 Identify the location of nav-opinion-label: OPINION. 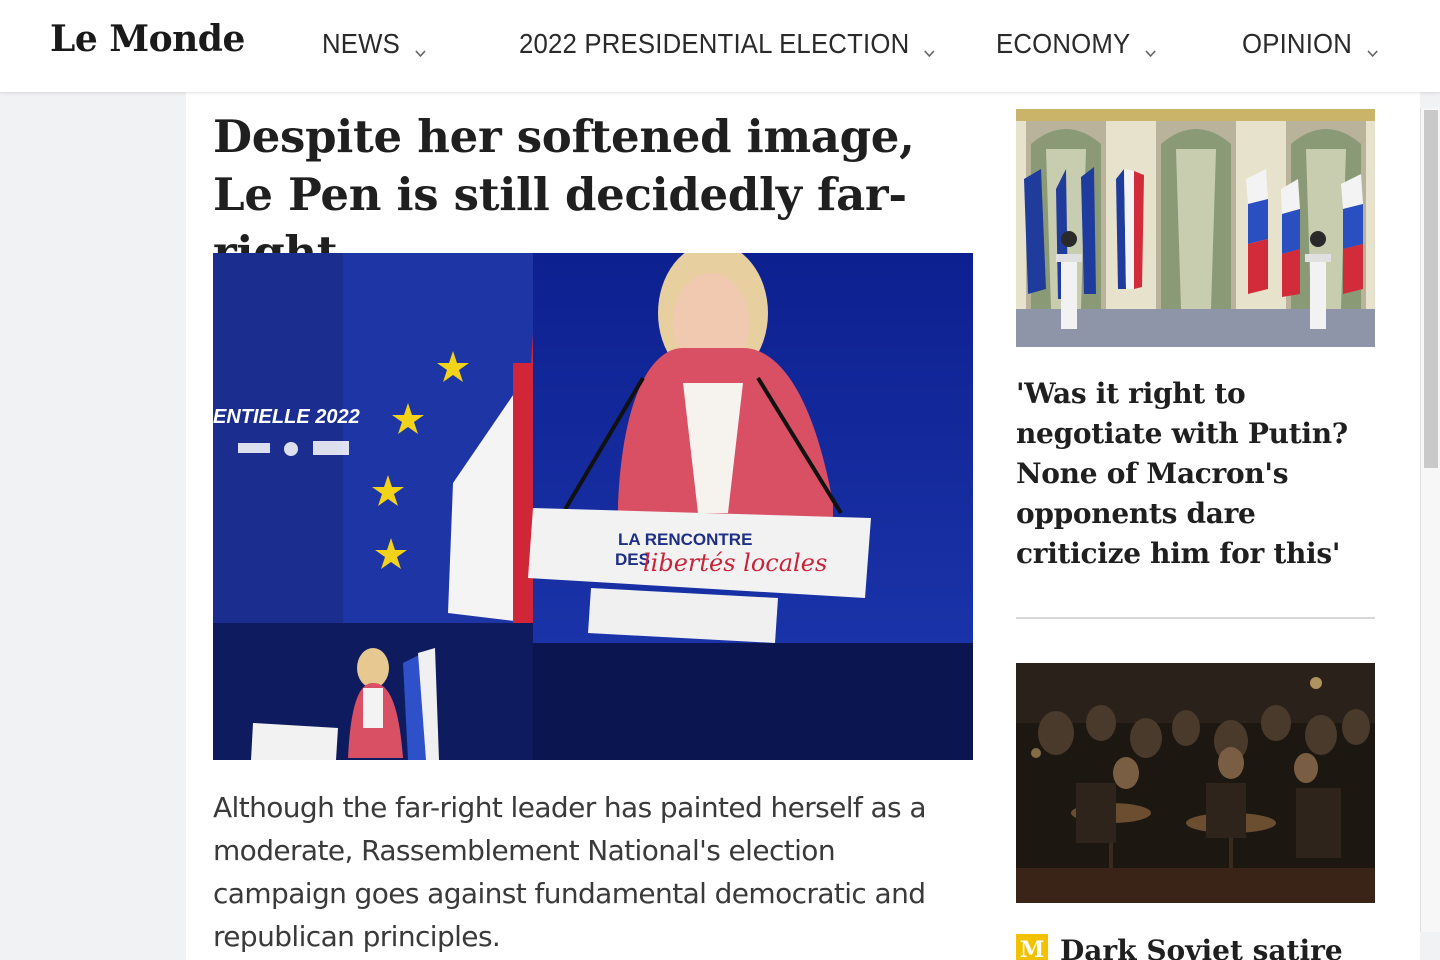
(1297, 43).